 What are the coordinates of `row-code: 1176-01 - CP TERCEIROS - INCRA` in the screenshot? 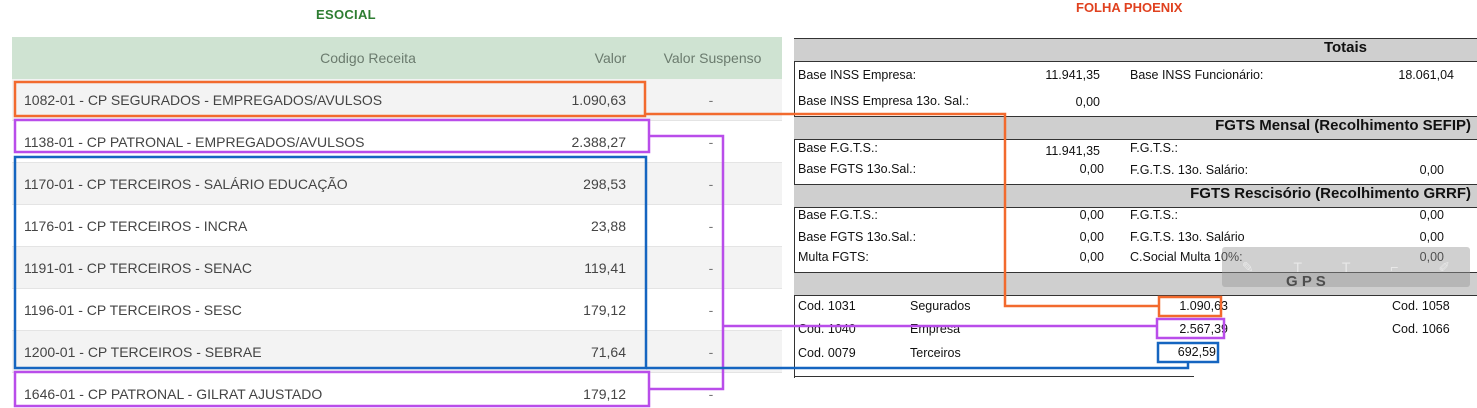 It's located at (136, 225).